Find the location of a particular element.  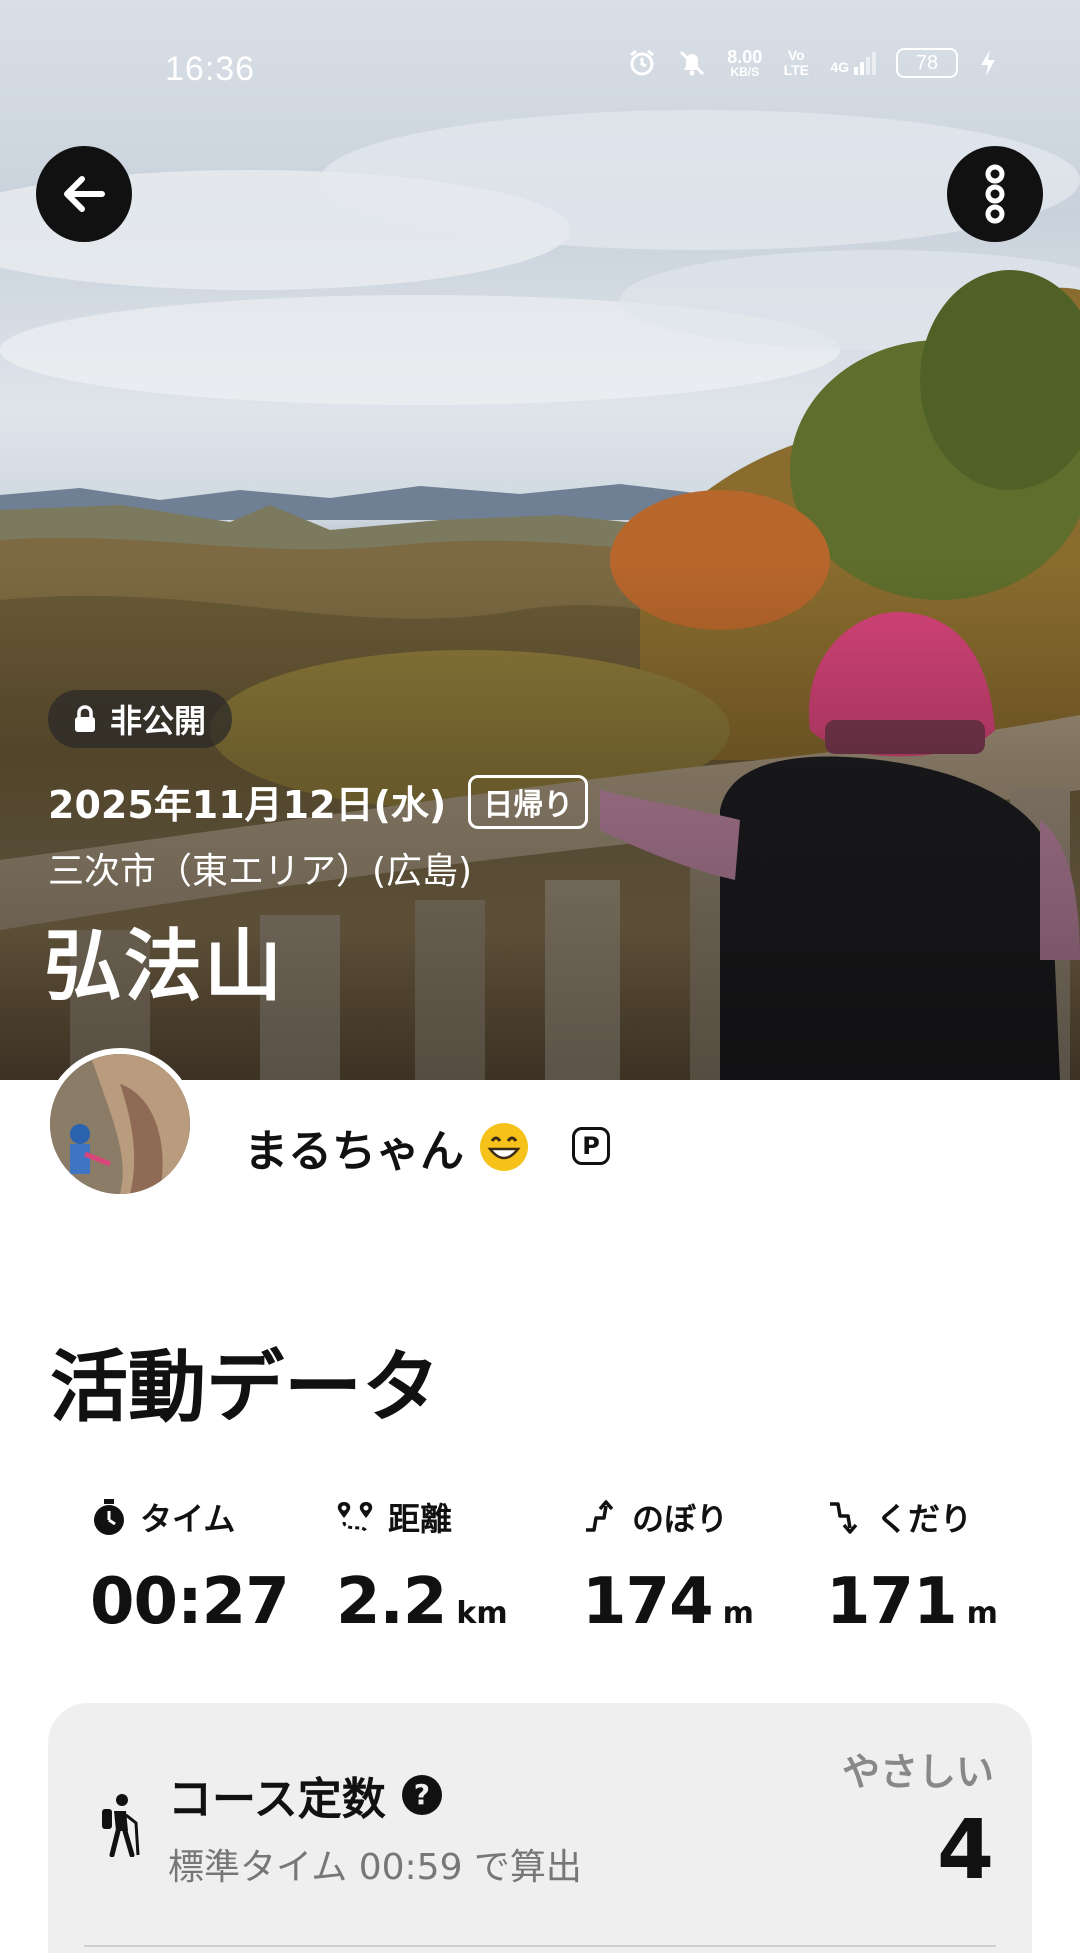

course-constant-value: 4 is located at coordinates (965, 1850).